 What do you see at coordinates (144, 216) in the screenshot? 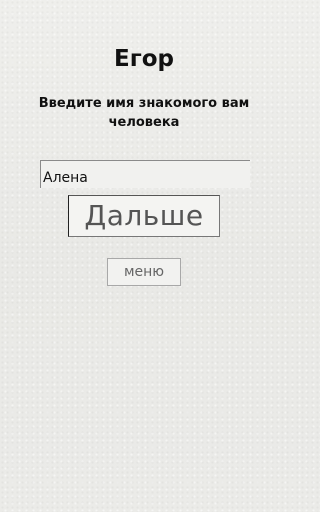
I see `next-button: Дальше` at bounding box center [144, 216].